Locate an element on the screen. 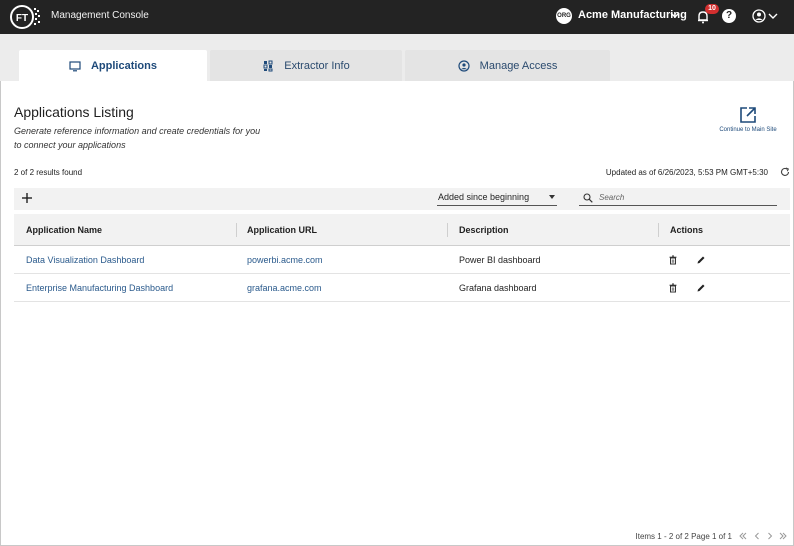 This screenshot has width=794, height=546. continue-to-main-site-link: Continue to Main Site is located at coordinates (748, 130).